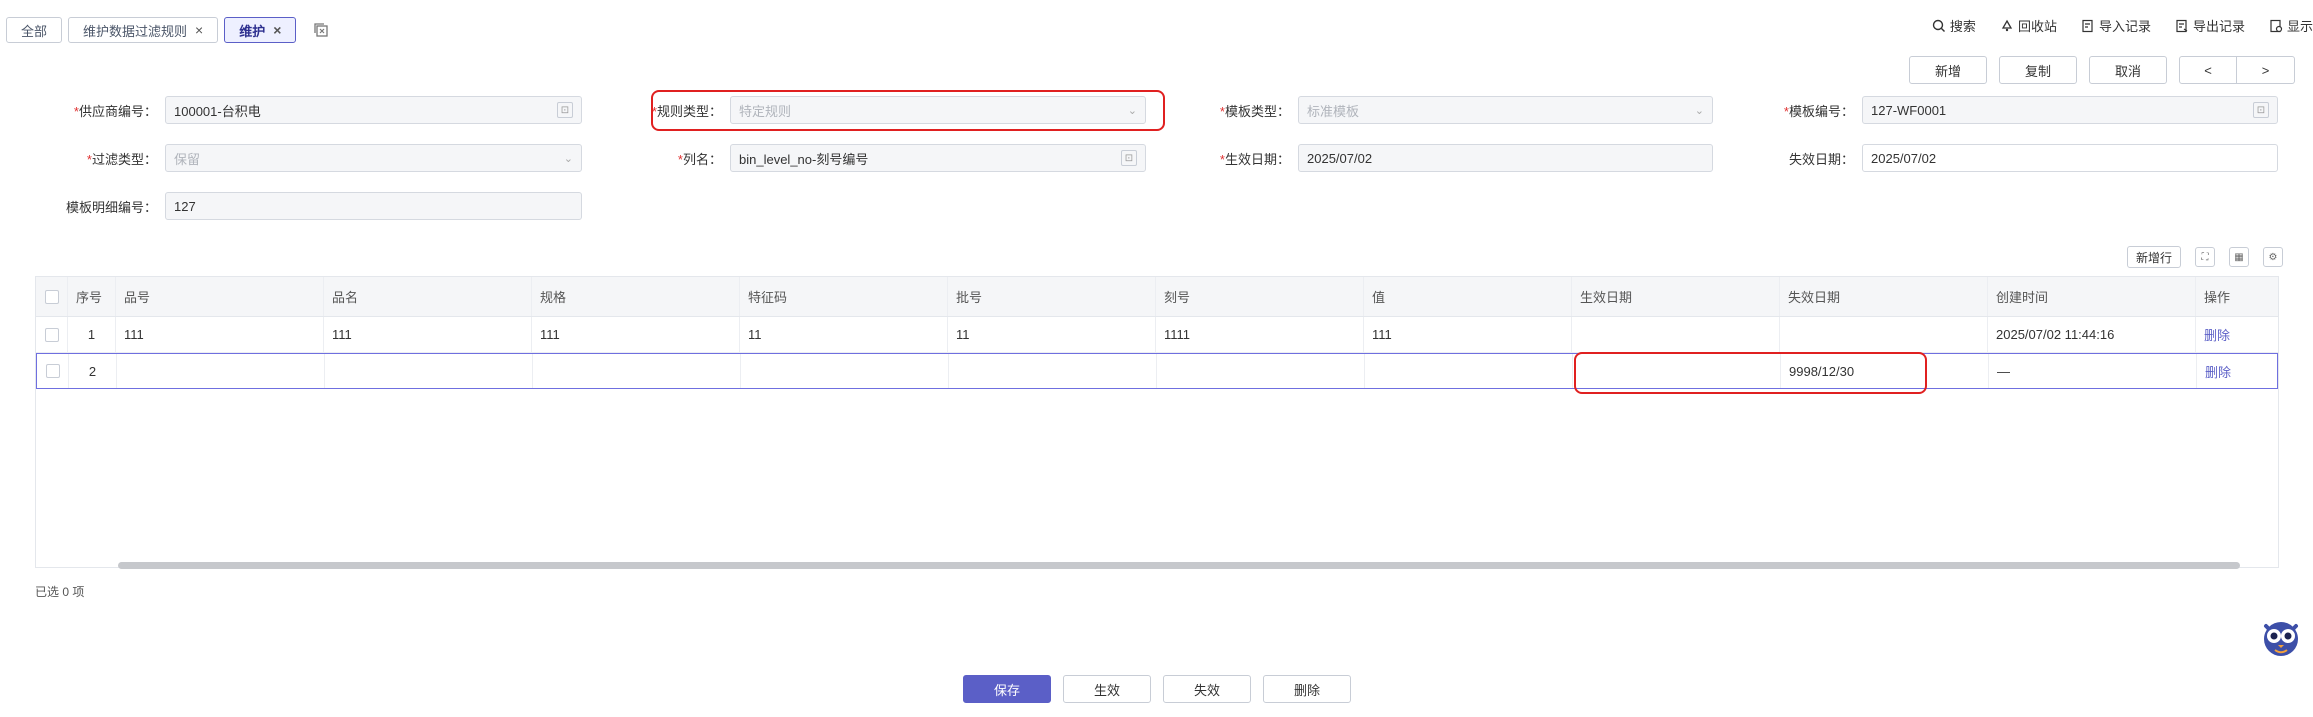 This screenshot has width=2313, height=717. What do you see at coordinates (220, 296) in the screenshot?
I see `column-header: 品号` at bounding box center [220, 296].